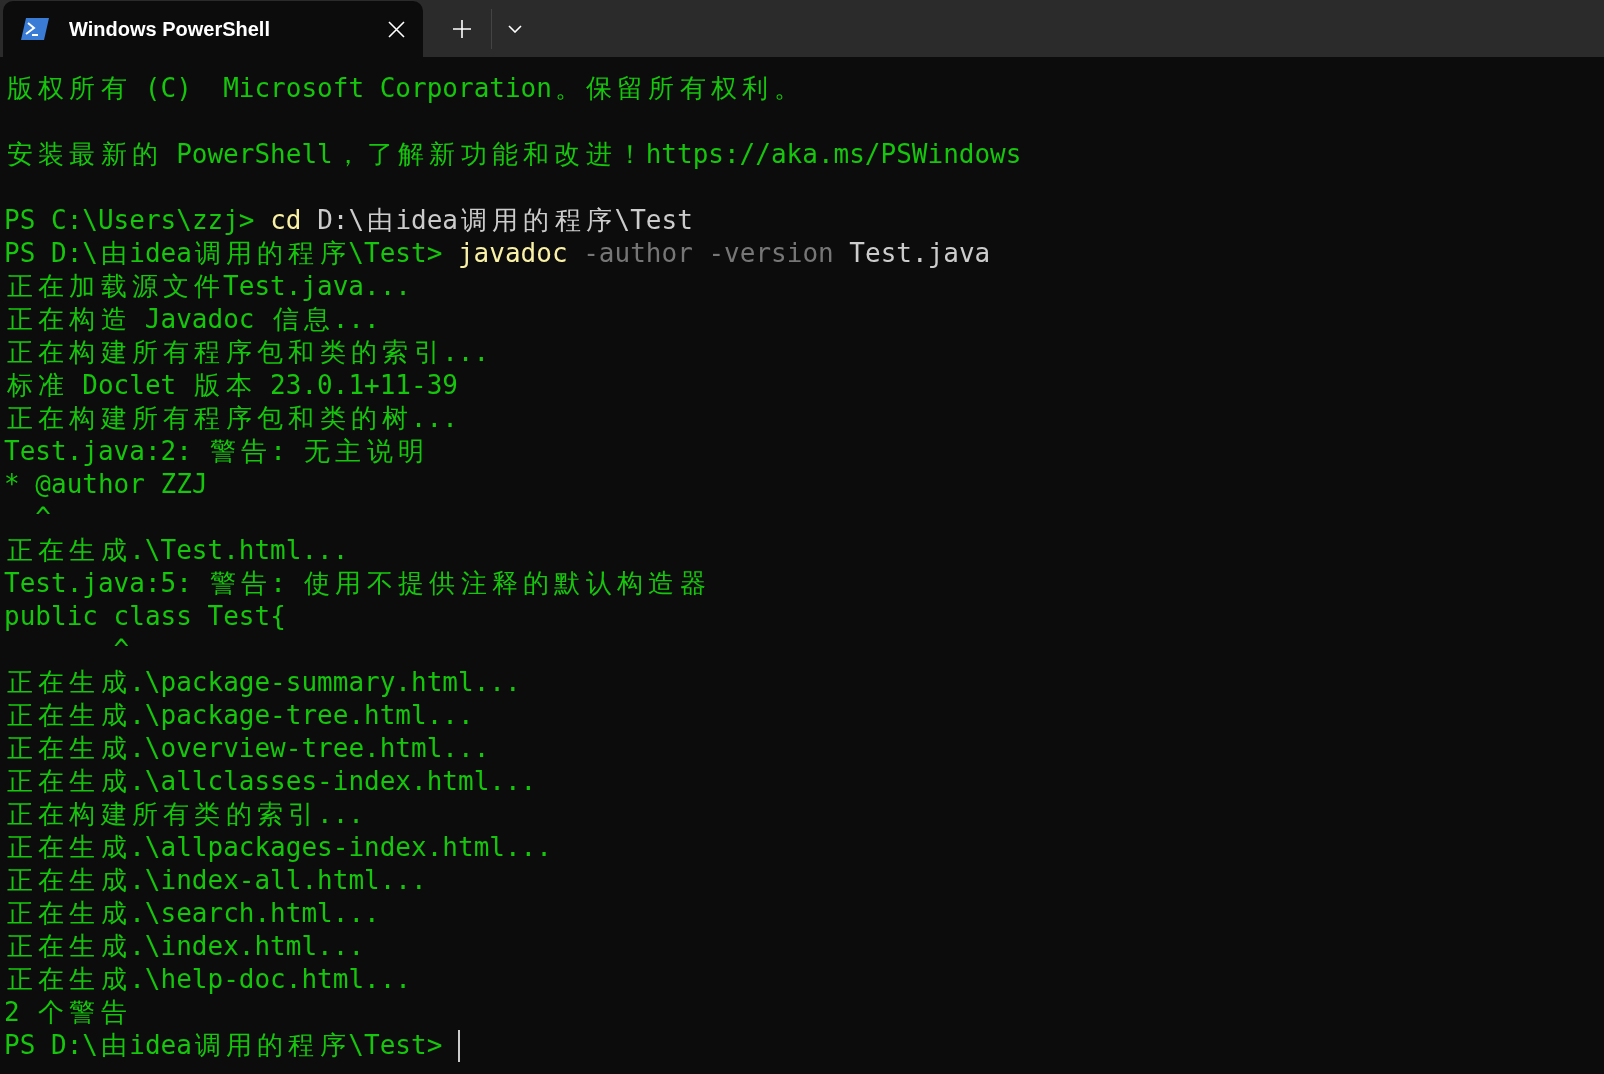 The height and width of the screenshot is (1074, 1604). I want to click on argument-text: D:\由idea调用的程序\Test, so click(504, 220).